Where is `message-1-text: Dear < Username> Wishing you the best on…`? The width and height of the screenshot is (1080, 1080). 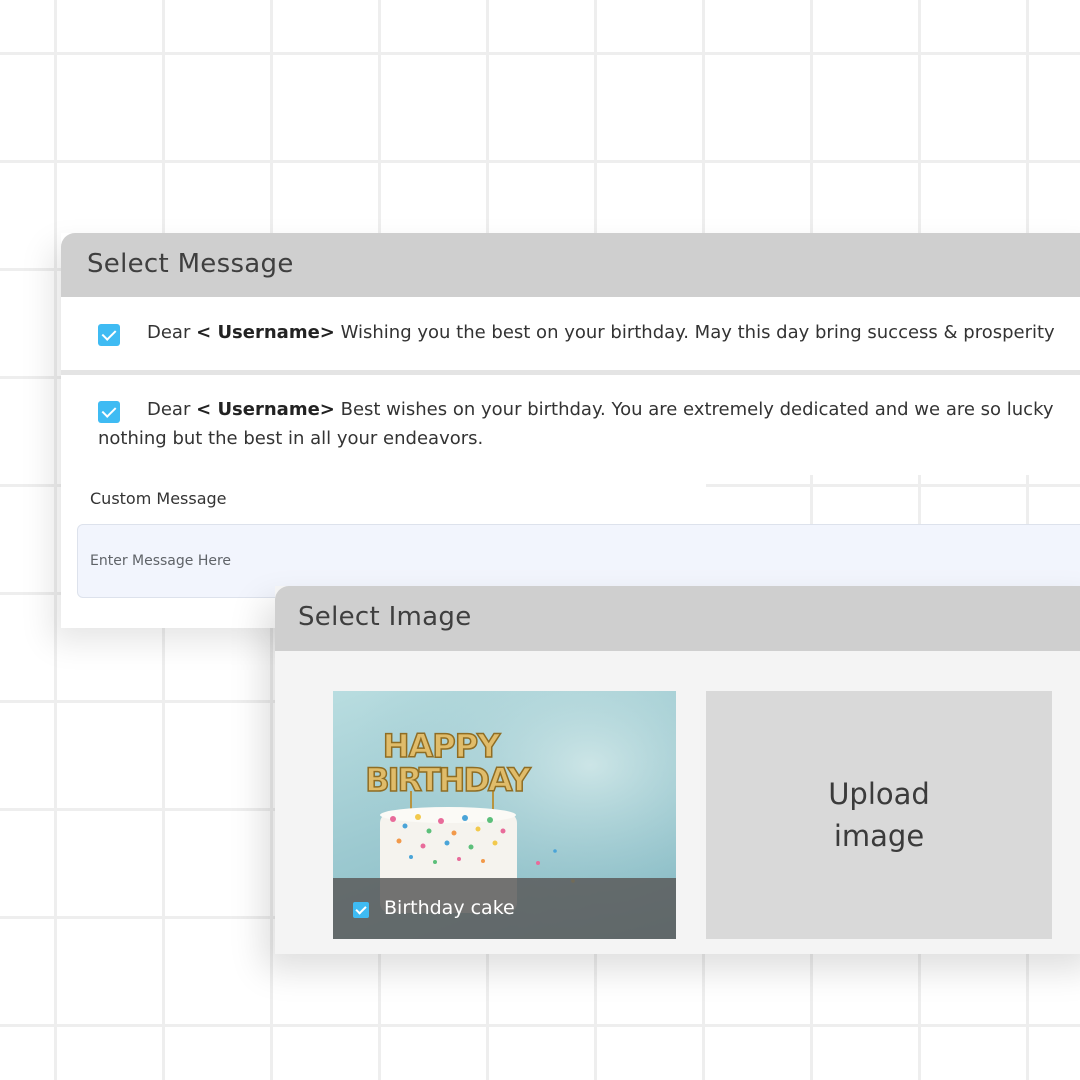
message-1-text: Dear < Username> Wishing you the best on… is located at coordinates (601, 332).